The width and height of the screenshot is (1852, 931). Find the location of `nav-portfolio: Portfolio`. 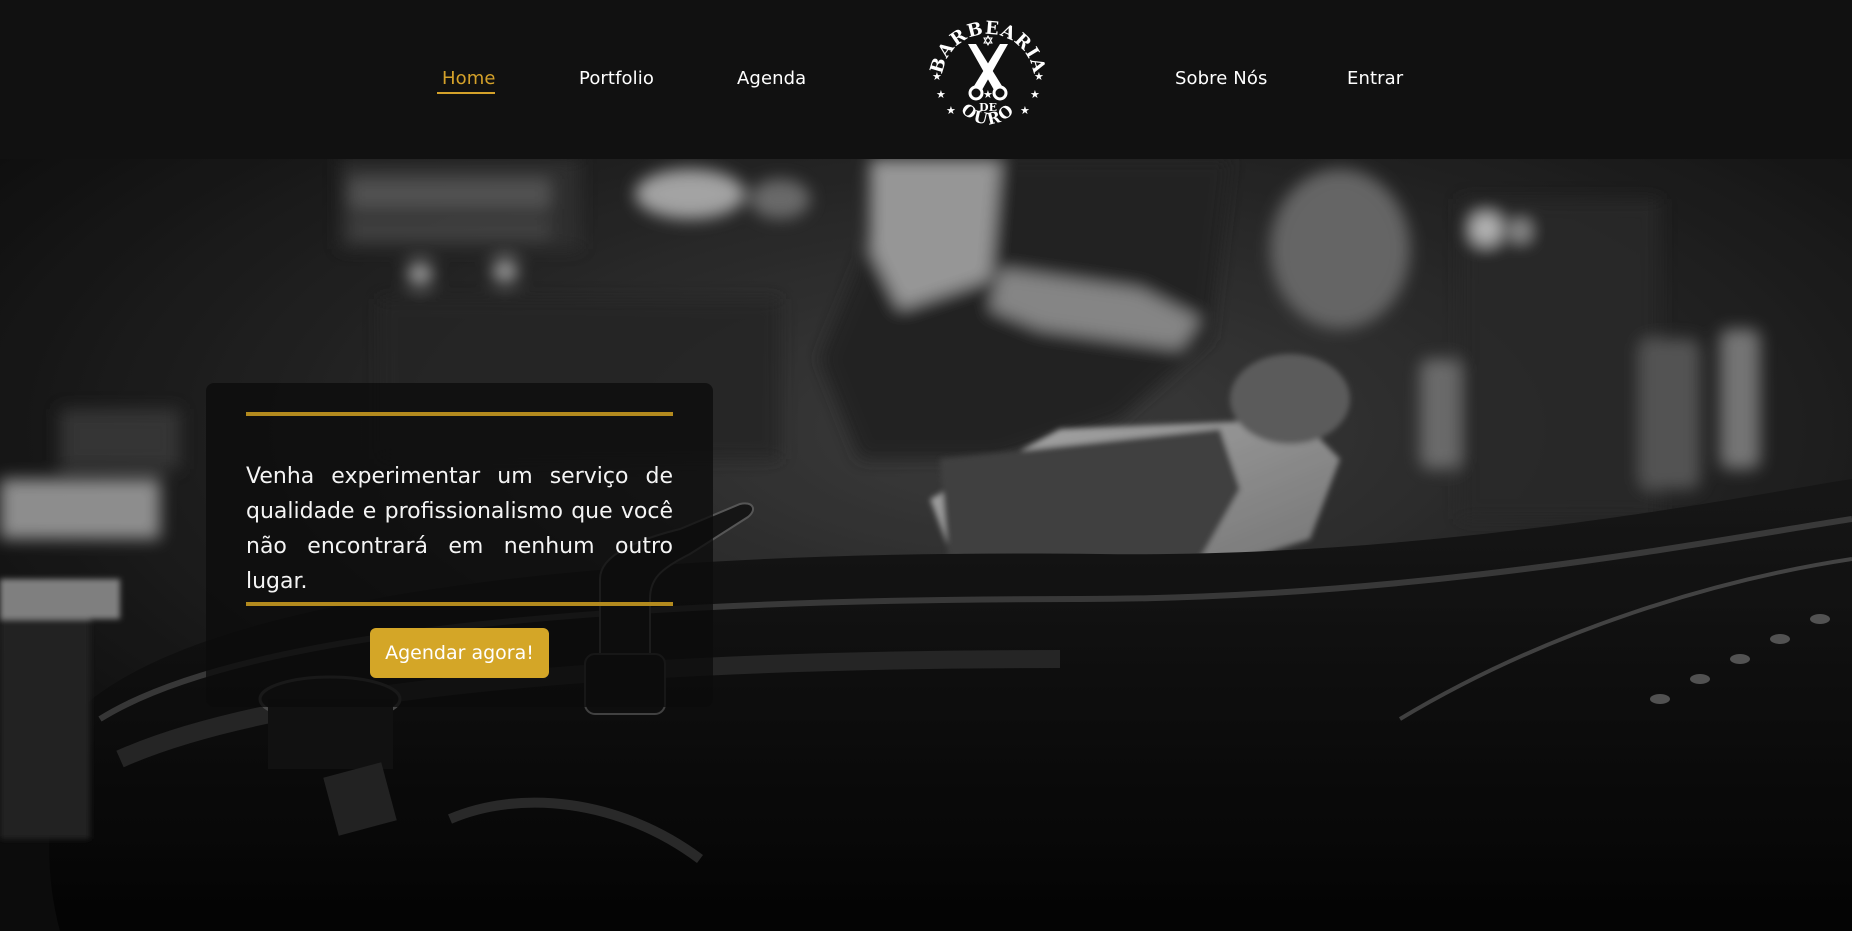

nav-portfolio: Portfolio is located at coordinates (616, 78).